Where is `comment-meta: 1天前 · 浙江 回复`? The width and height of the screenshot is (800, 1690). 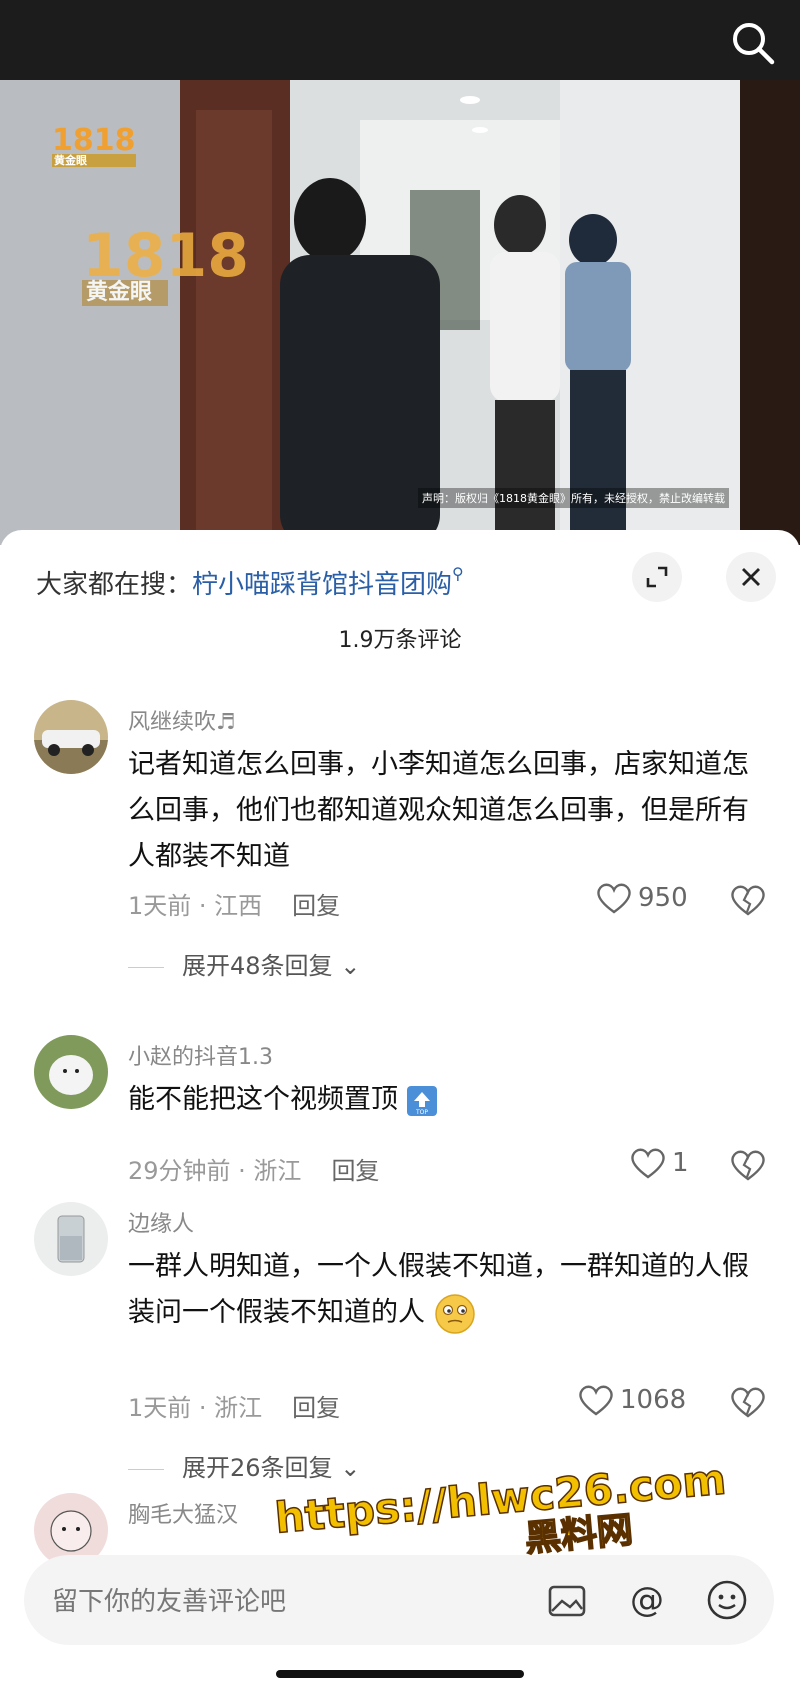
comment-meta: 1天前 · 浙江 回复 is located at coordinates (234, 1405).